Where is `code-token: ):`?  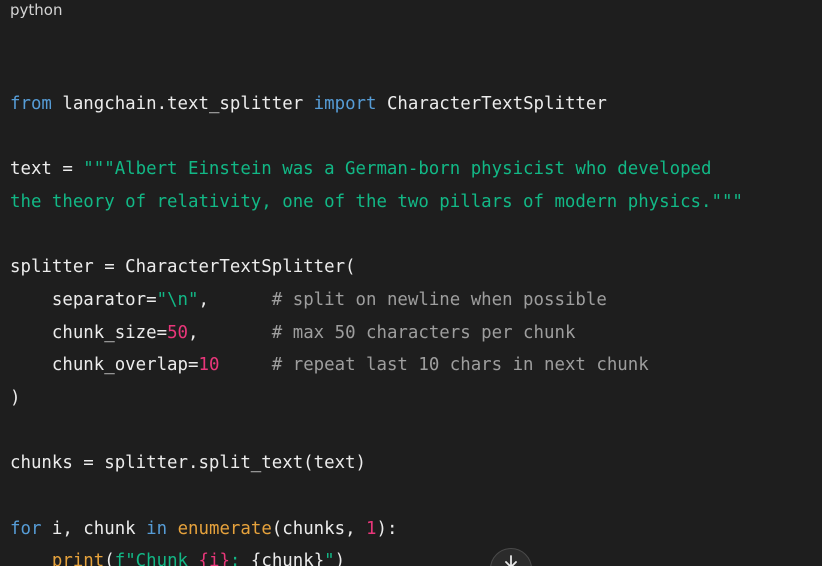 code-token: ): is located at coordinates (387, 528).